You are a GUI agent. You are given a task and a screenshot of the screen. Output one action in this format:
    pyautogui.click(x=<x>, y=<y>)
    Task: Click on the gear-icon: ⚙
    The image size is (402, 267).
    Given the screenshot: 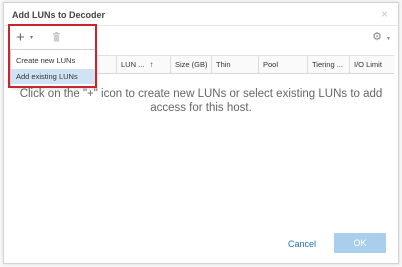 What is the action you would take?
    pyautogui.click(x=377, y=37)
    